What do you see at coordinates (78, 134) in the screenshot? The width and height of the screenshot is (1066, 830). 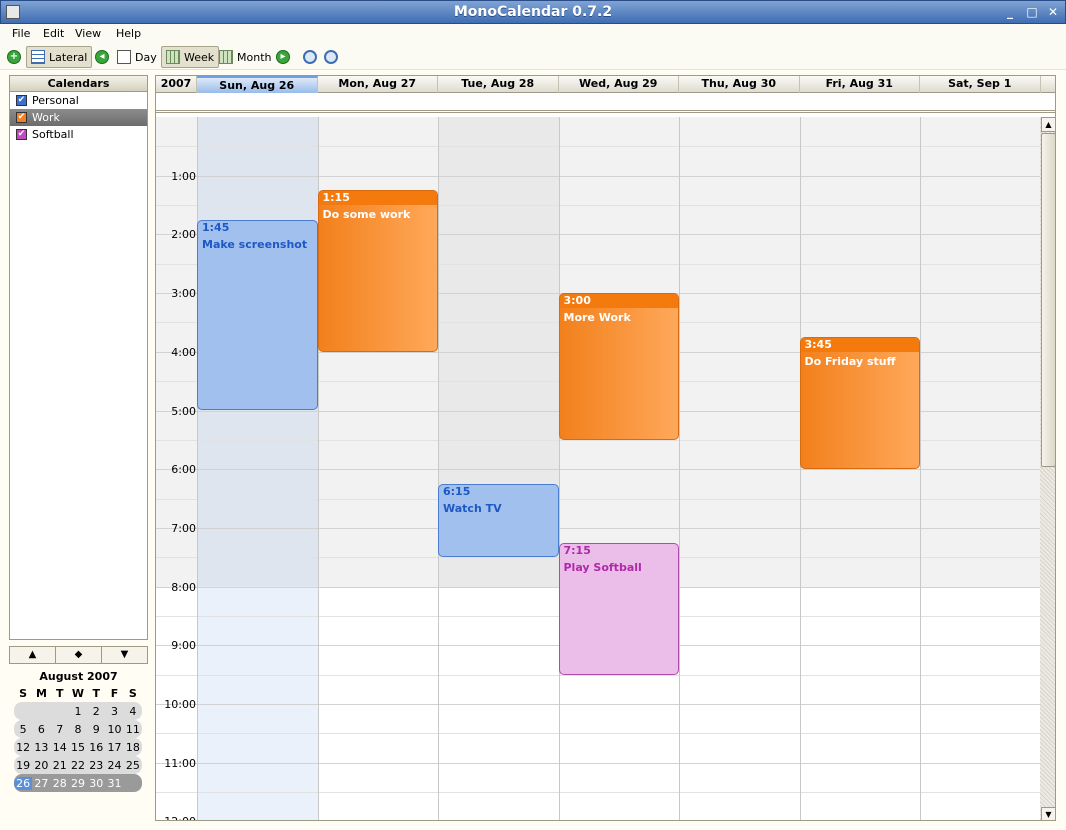 I see `calendar-item: ✔ Softball` at bounding box center [78, 134].